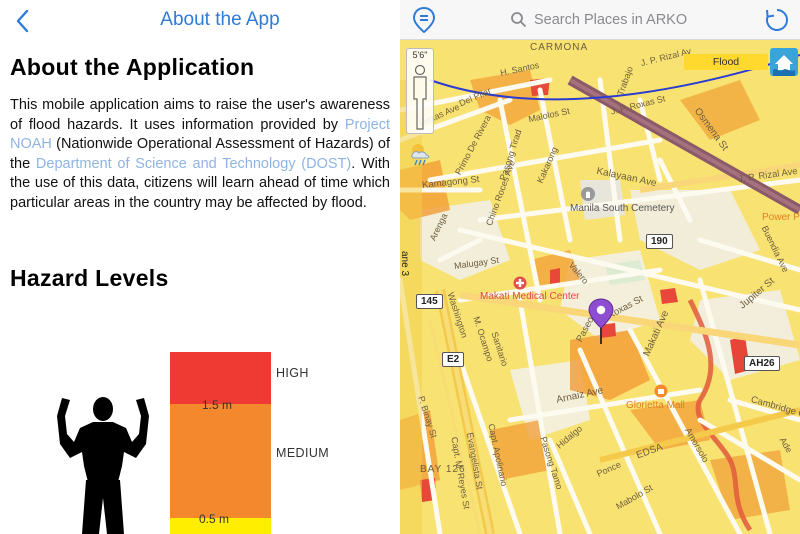  What do you see at coordinates (520, 283) in the screenshot?
I see `hospital-icon` at bounding box center [520, 283].